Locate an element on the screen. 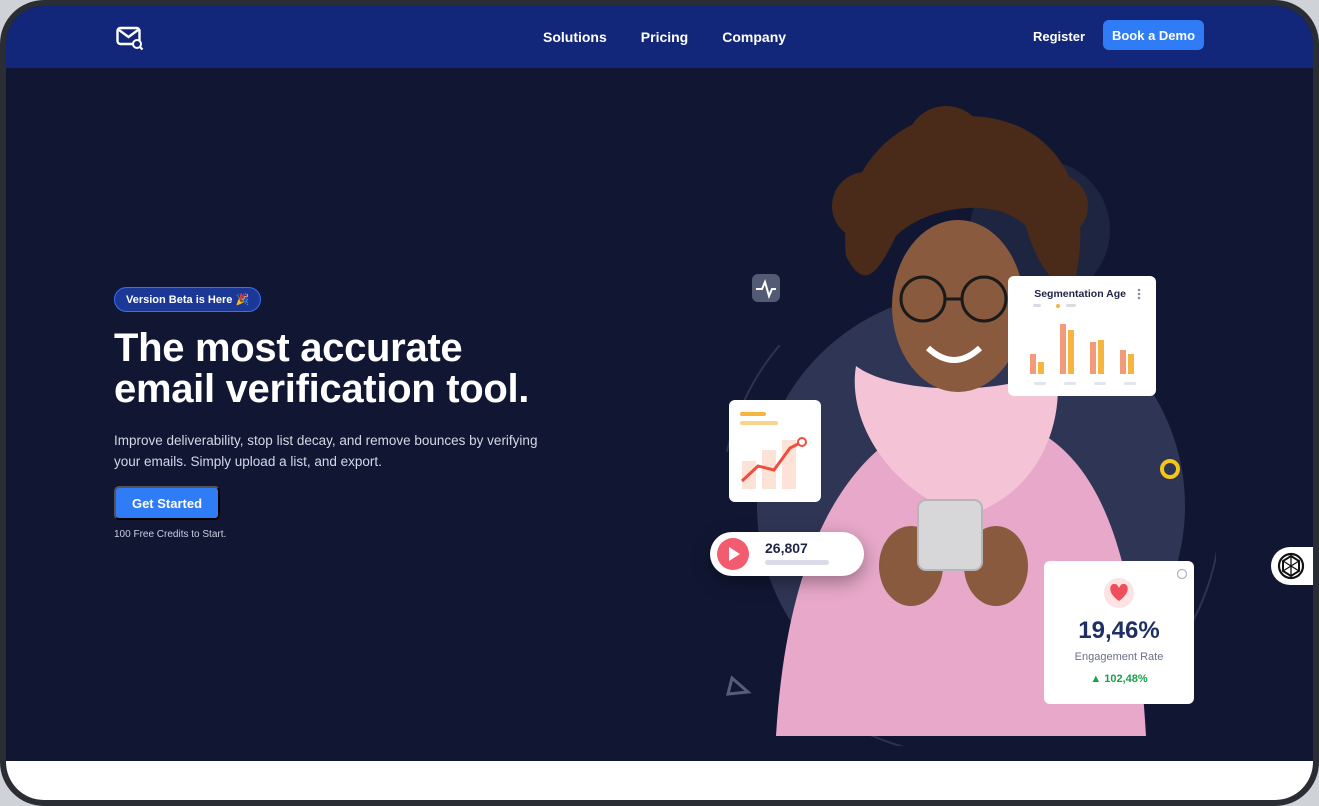 The image size is (1319, 806). growth-chart-card is located at coordinates (775, 451).